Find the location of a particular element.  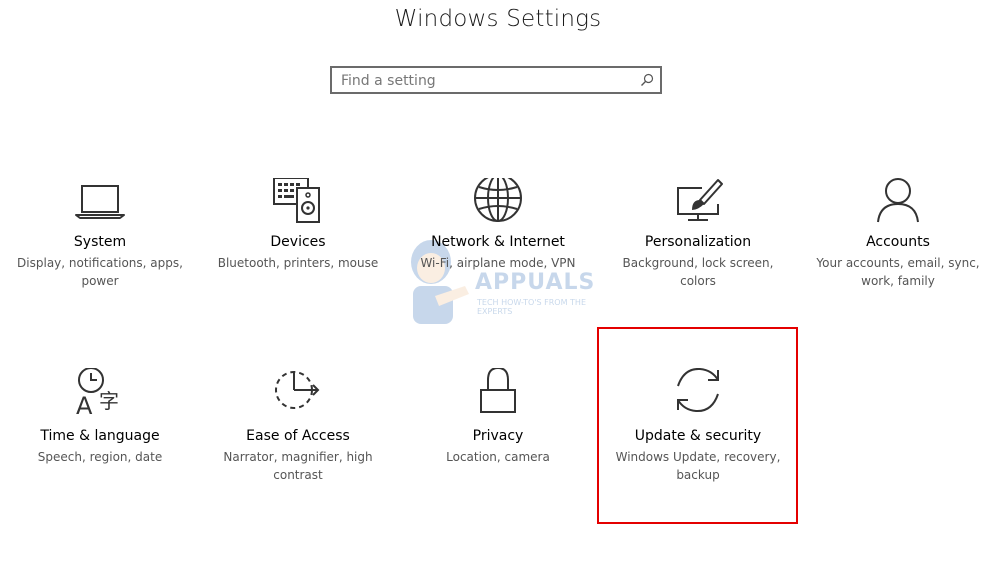

tile-privacy: Privacy Location, camera is located at coordinates (498, 433).